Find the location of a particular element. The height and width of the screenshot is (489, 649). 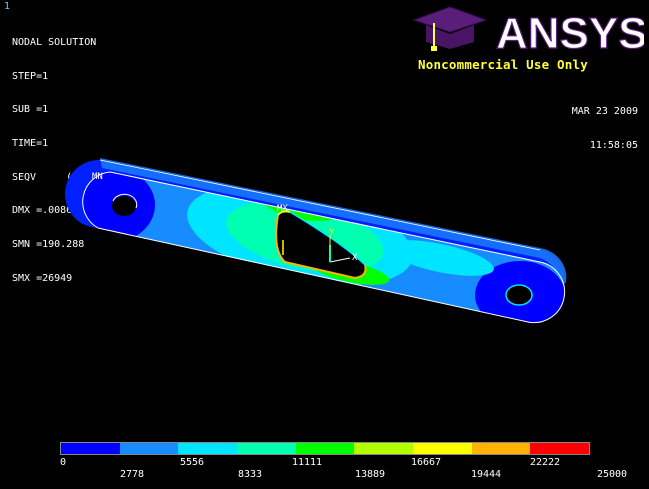

legend-label: 8333 is located at coordinates (250, 474).